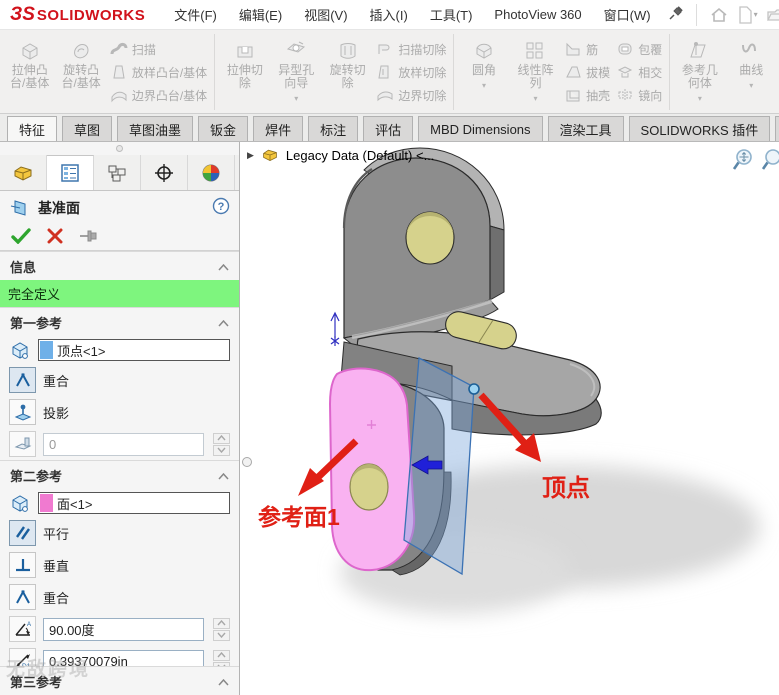 The height and width of the screenshot is (695, 779). Describe the element at coordinates (119, 474) in the screenshot. I see `section-header-second-reference: 第二参考` at that location.